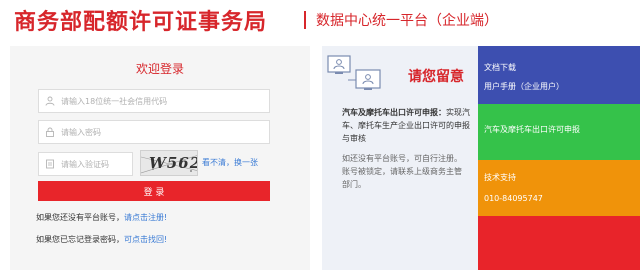  What do you see at coordinates (161, 132) in the screenshot?
I see `password-input` at bounding box center [161, 132].